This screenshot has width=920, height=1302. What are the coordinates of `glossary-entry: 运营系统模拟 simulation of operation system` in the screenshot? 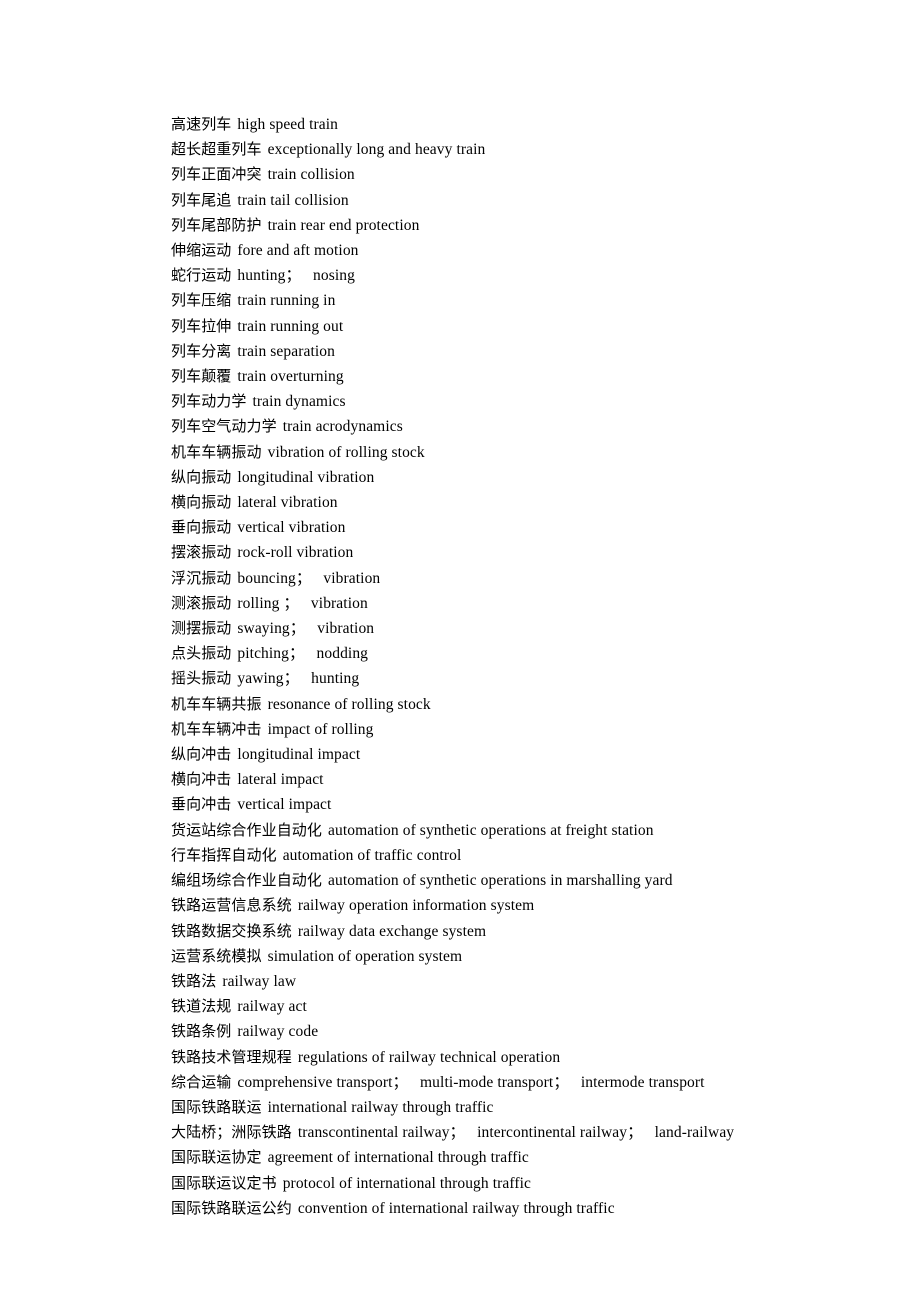 It's located at (521, 956).